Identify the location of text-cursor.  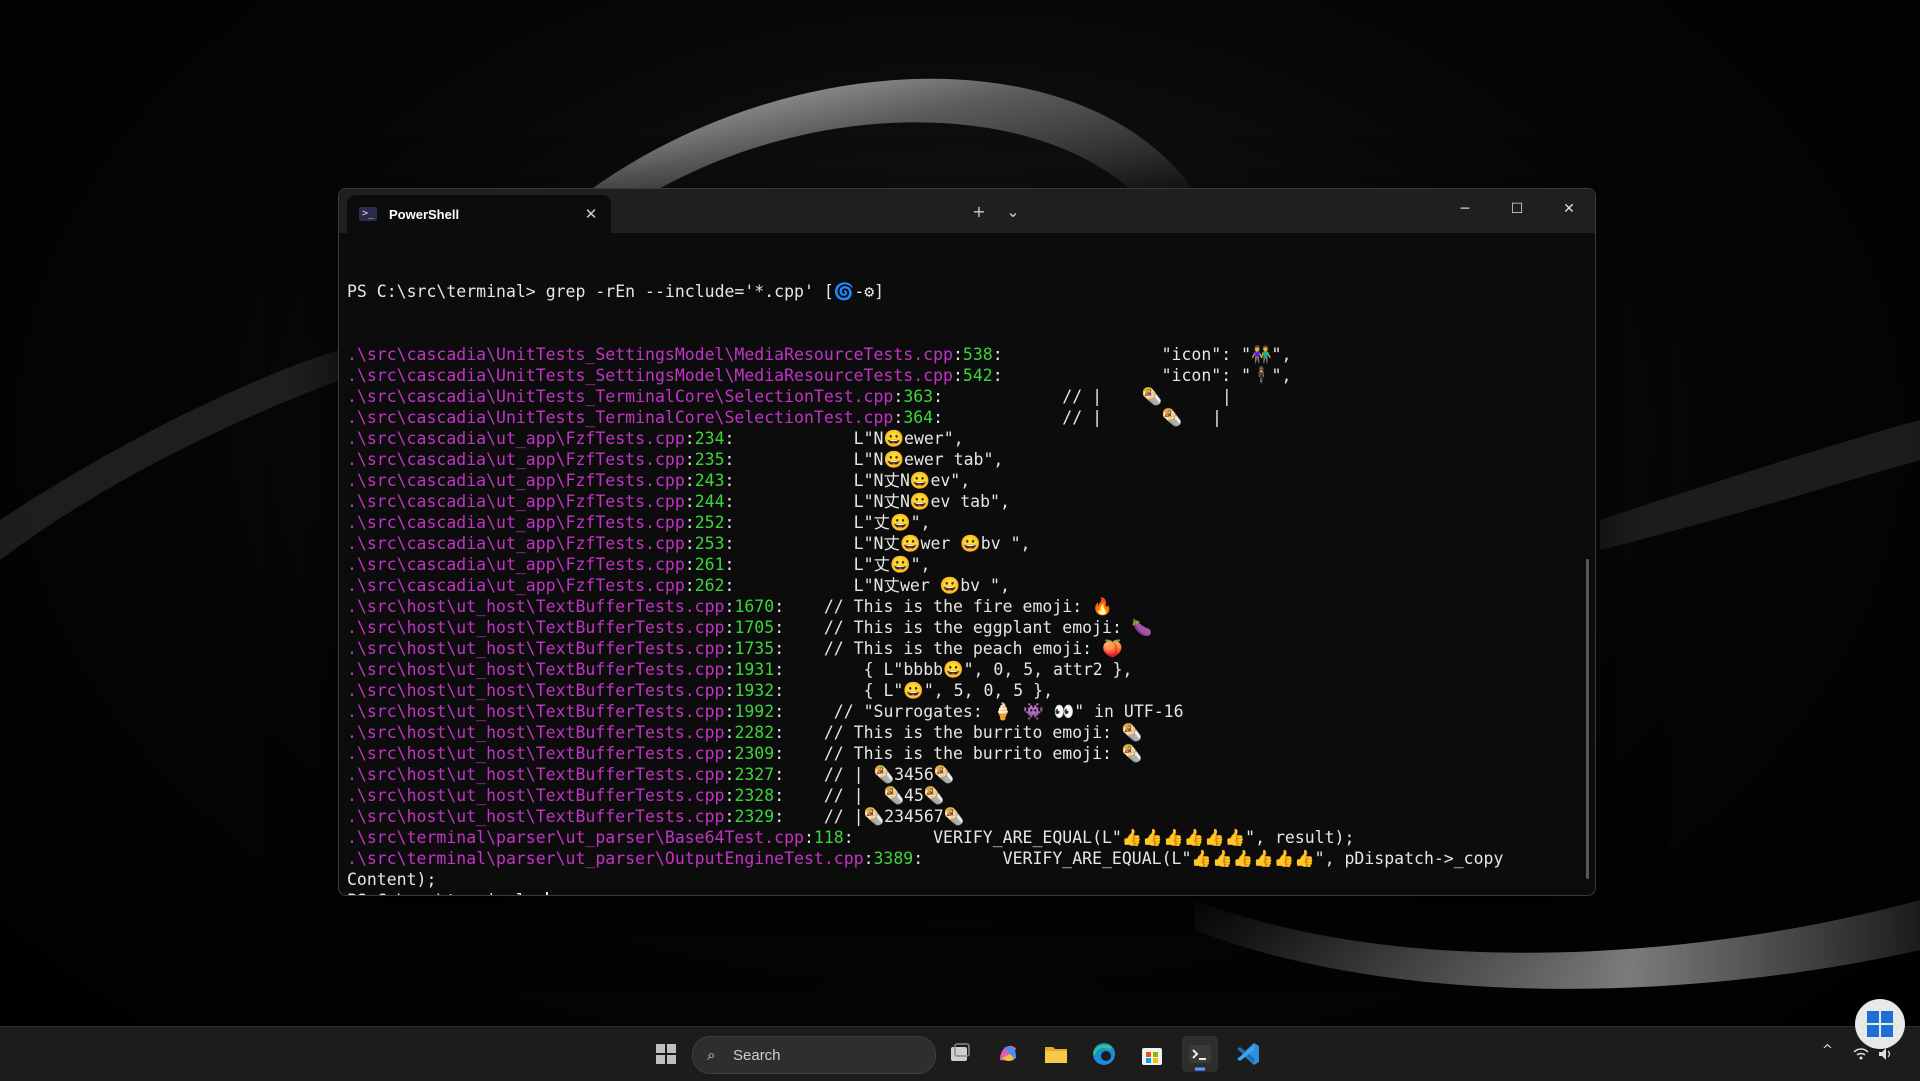
(546, 893).